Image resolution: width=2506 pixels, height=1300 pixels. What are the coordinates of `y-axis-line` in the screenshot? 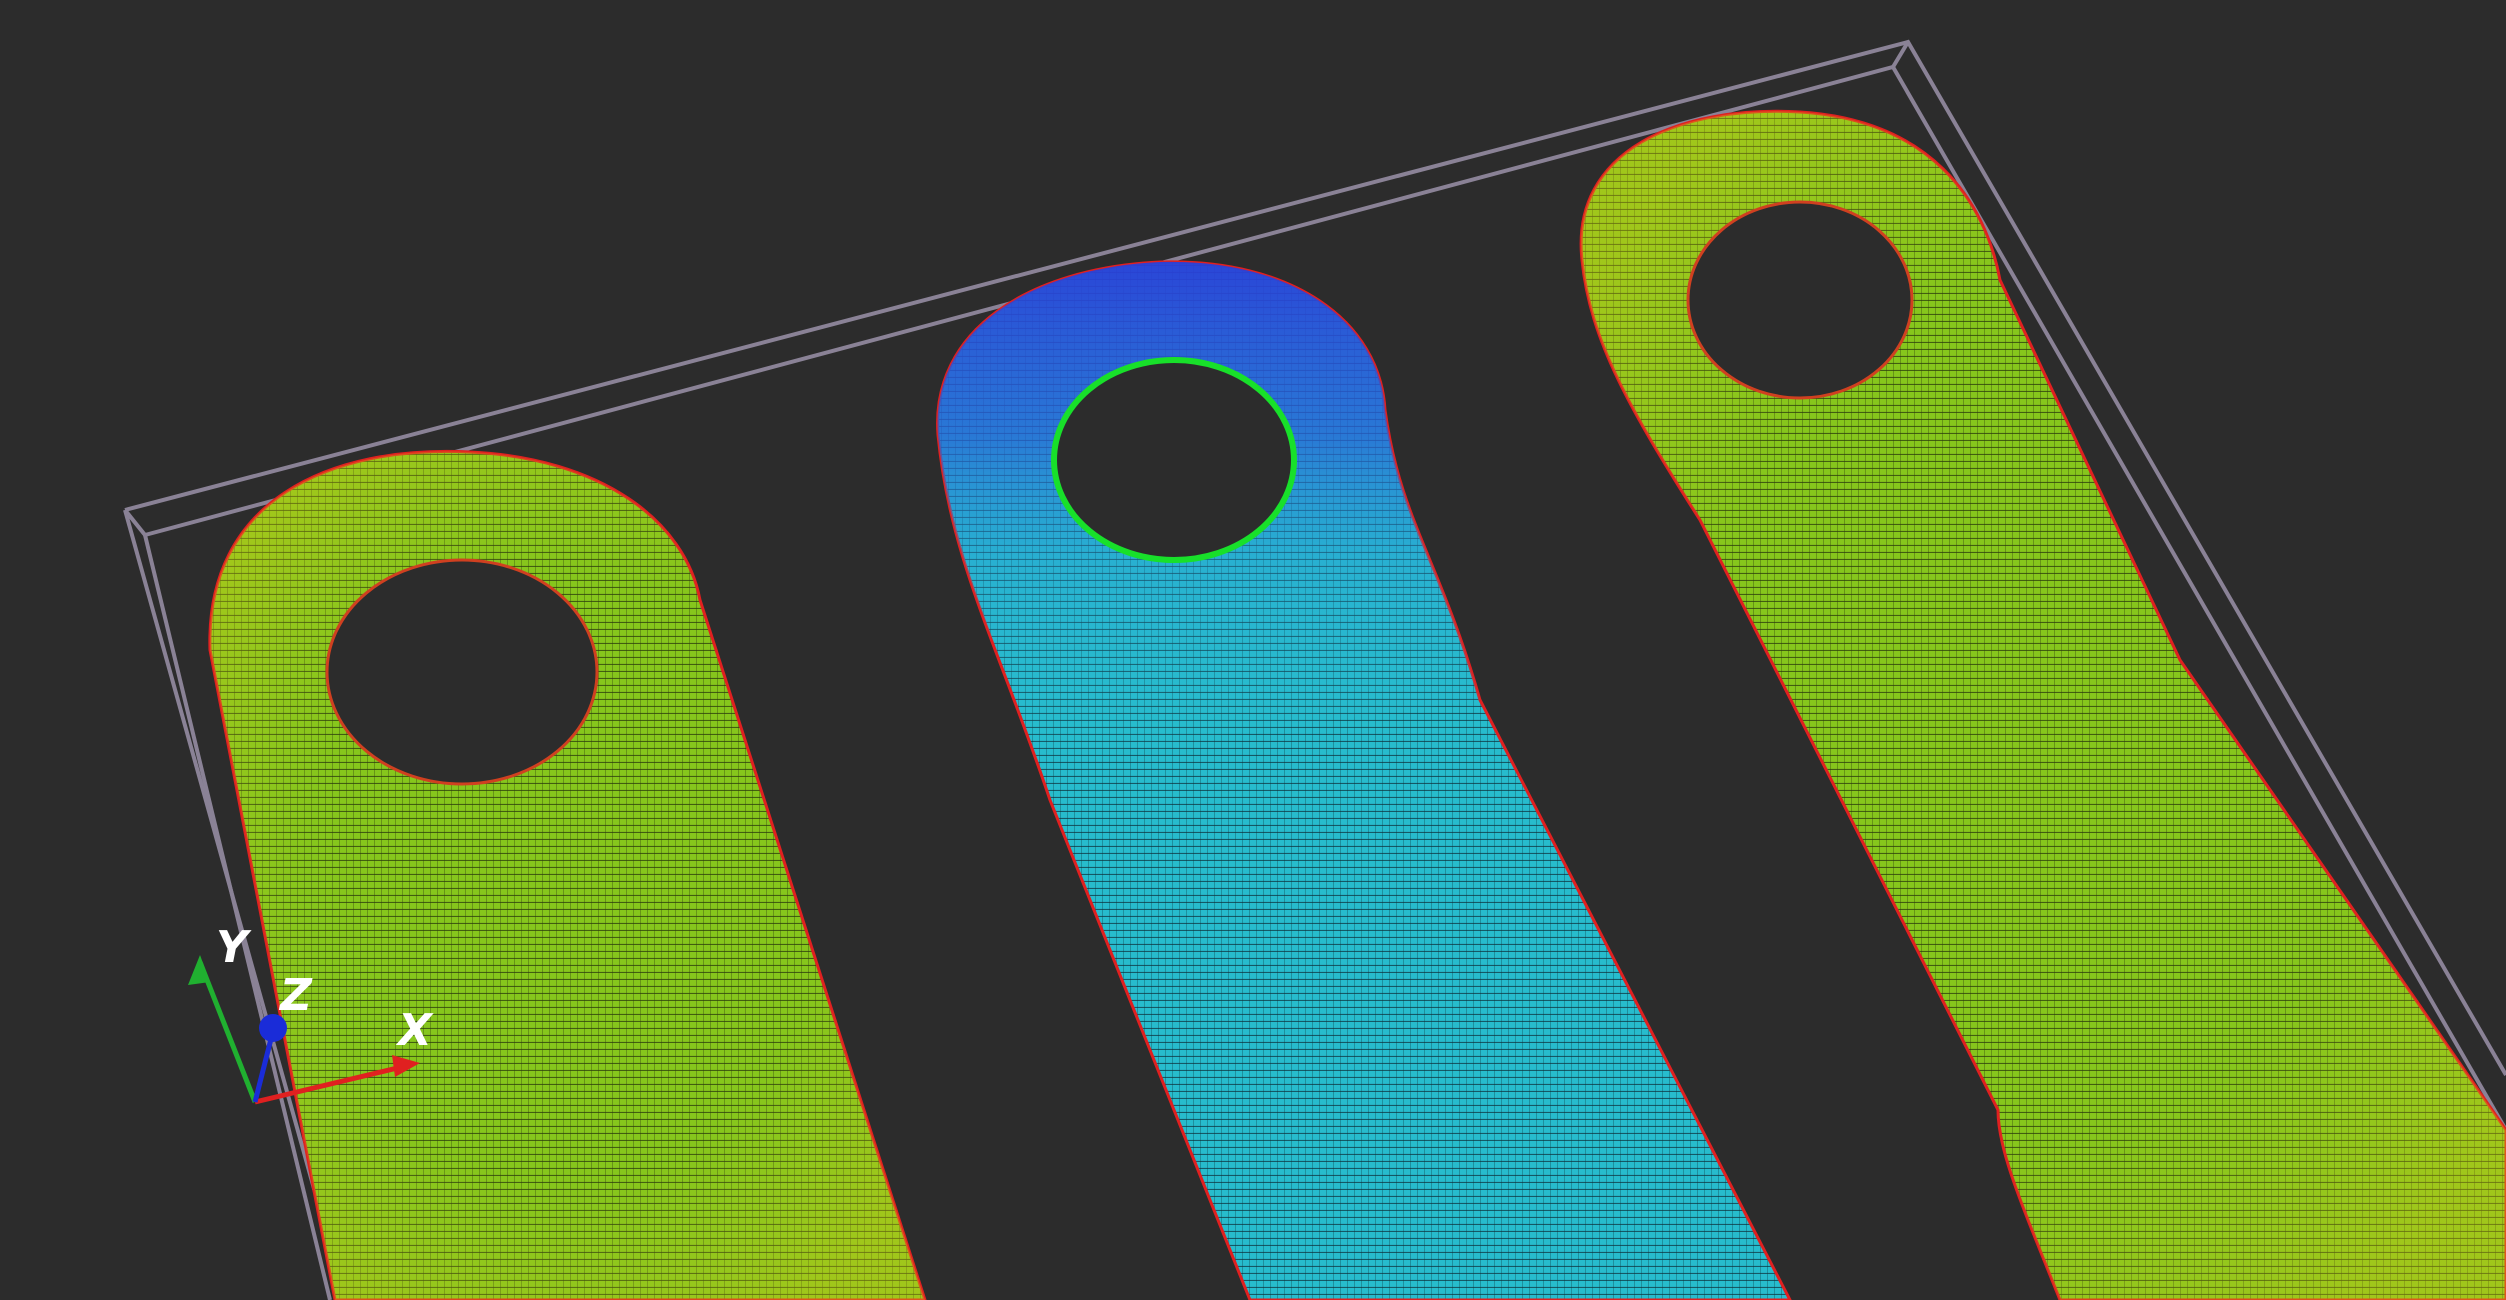 It's located at (227, 1032).